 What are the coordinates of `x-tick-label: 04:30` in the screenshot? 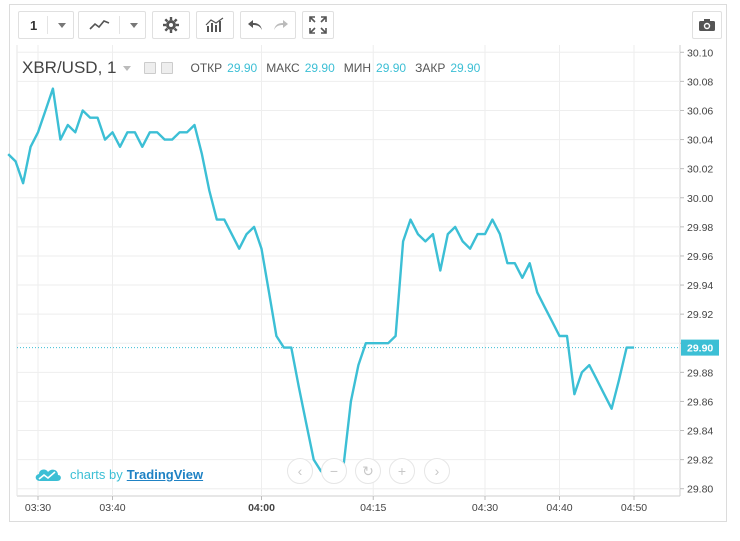 It's located at (485, 508).